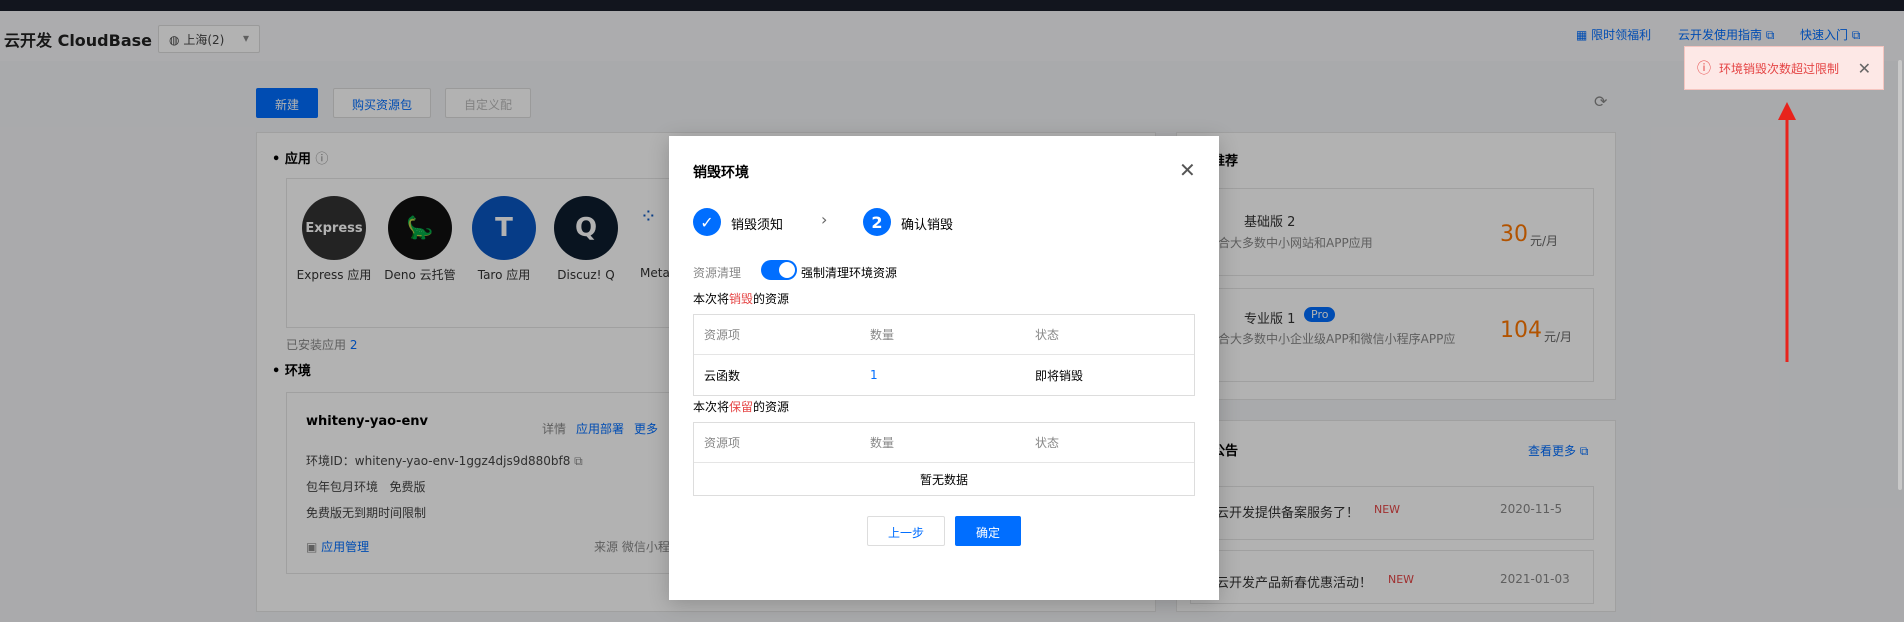 Image resolution: width=1904 pixels, height=622 pixels. Describe the element at coordinates (988, 531) in the screenshot. I see `confirm-button: 确定` at that location.